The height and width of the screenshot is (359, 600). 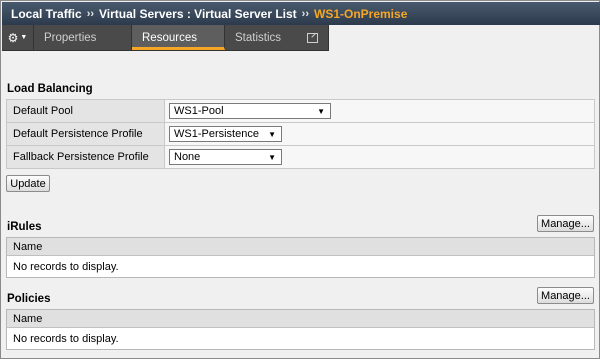 What do you see at coordinates (178, 37) in the screenshot?
I see `tab-resources: Resources` at bounding box center [178, 37].